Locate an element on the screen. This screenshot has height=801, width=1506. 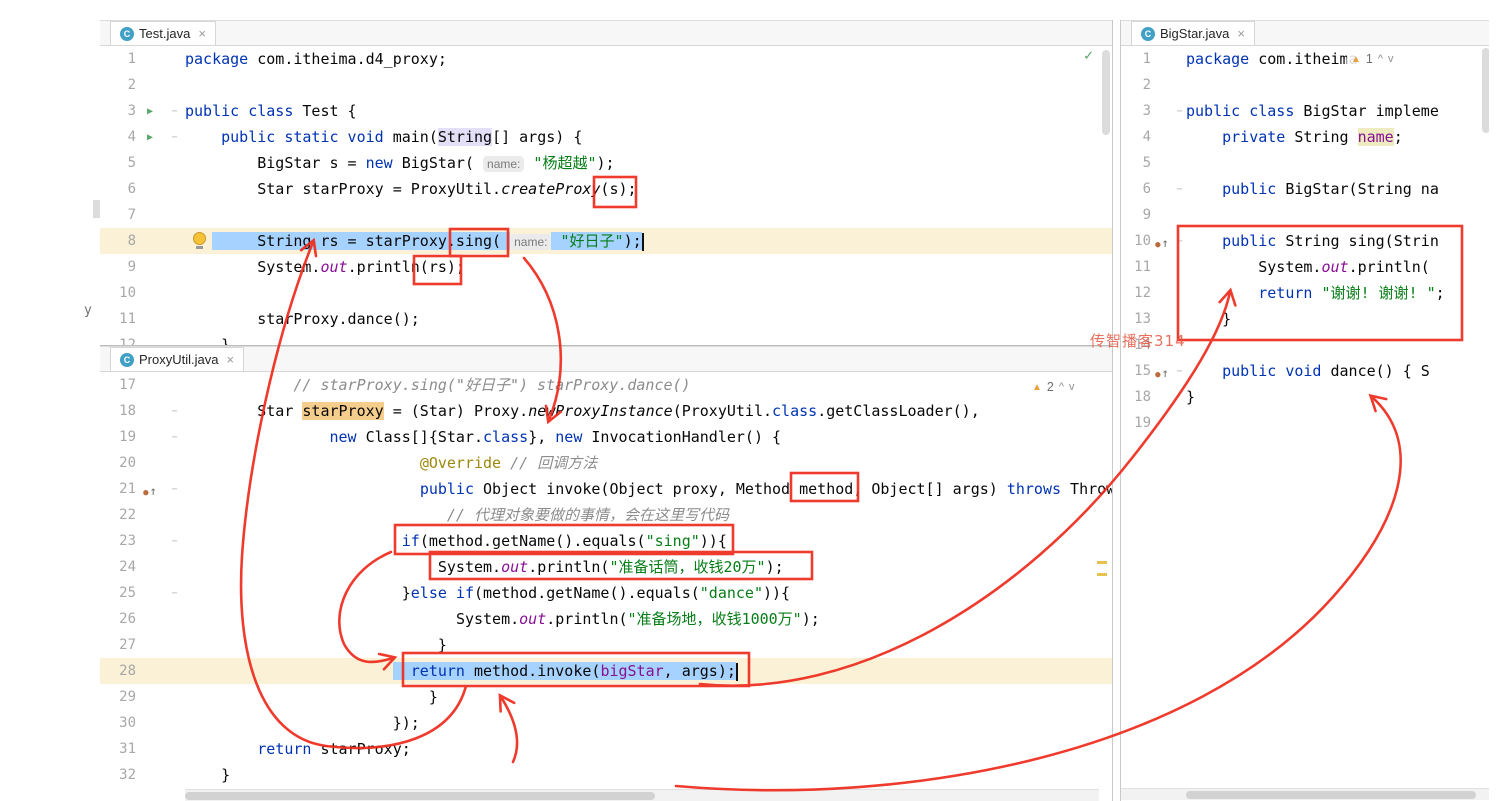
code-line: public void dance() { S is located at coordinates (1337, 371).